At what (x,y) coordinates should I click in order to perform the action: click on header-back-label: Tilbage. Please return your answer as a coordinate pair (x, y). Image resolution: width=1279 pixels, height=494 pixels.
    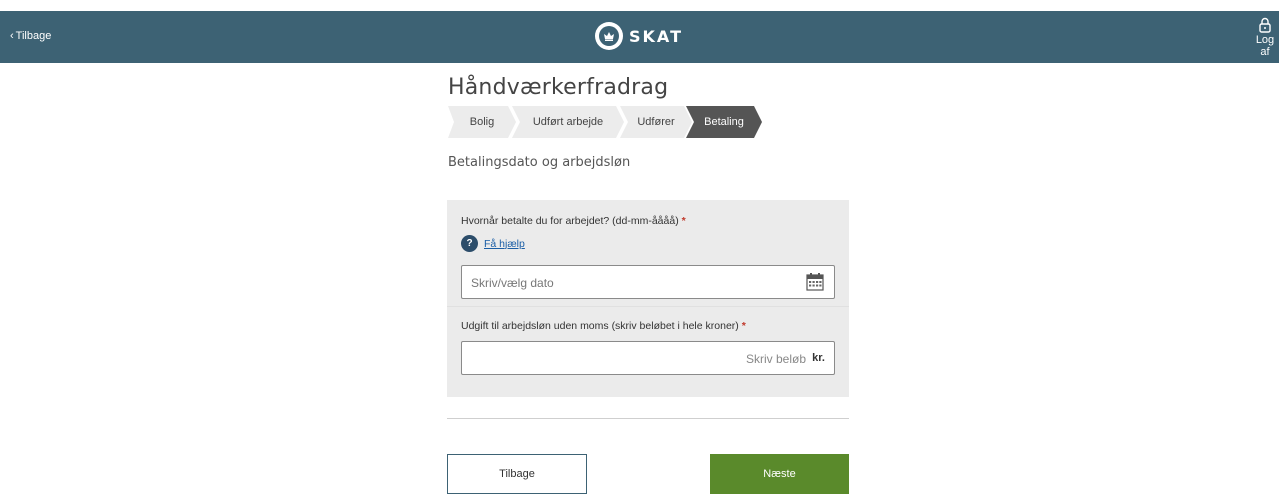
    Looking at the image, I should click on (33, 36).